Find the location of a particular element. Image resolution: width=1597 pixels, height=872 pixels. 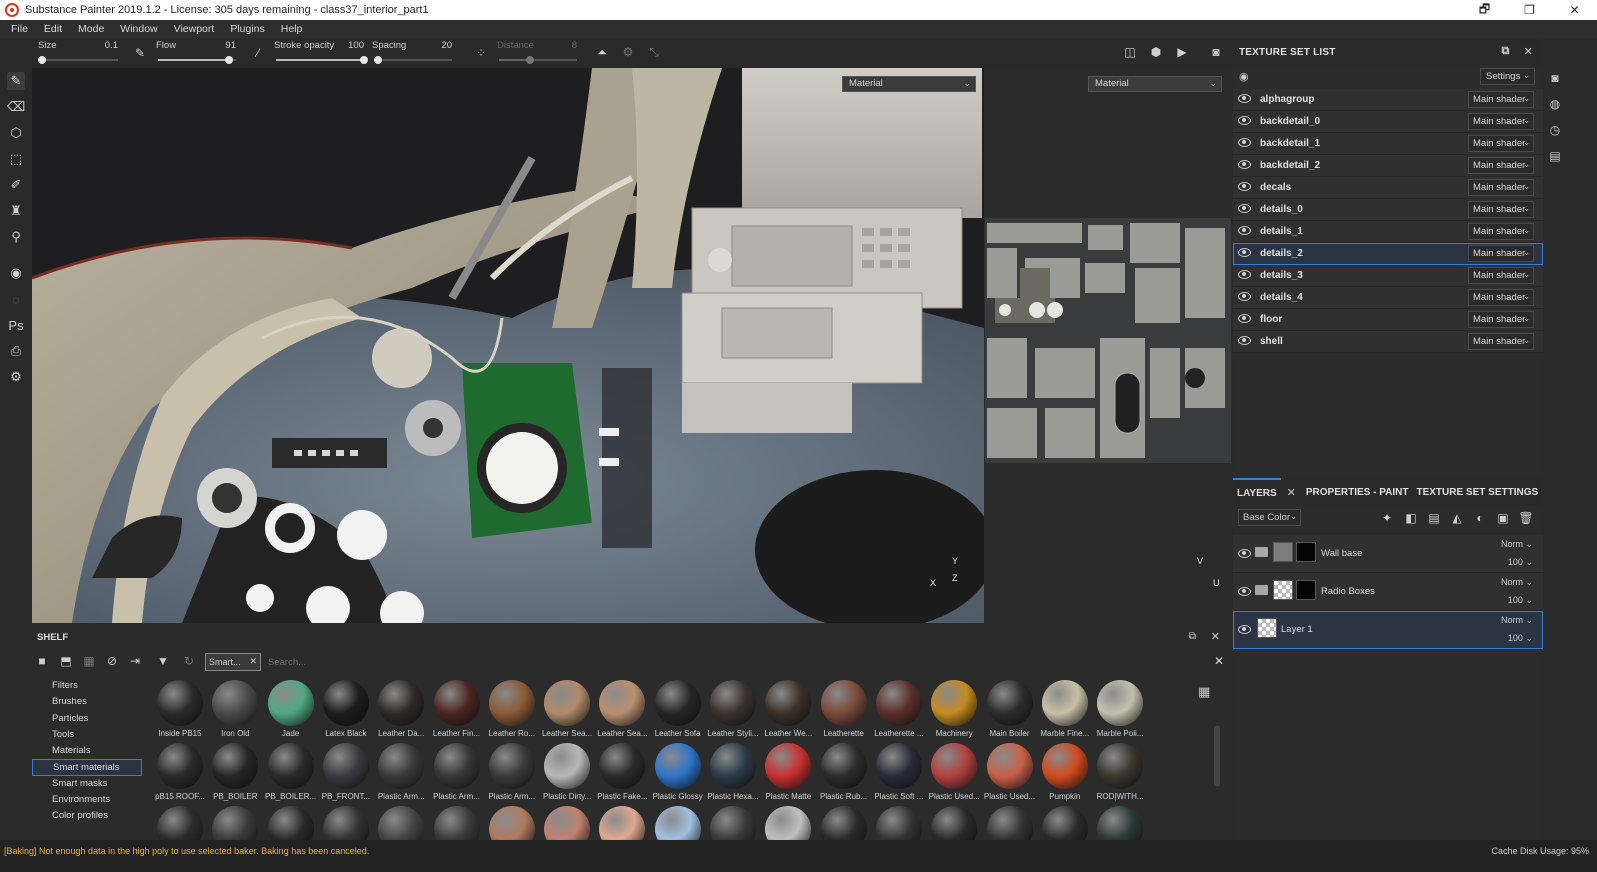

polygon-fill-icon: ⬚ is located at coordinates (16, 159).